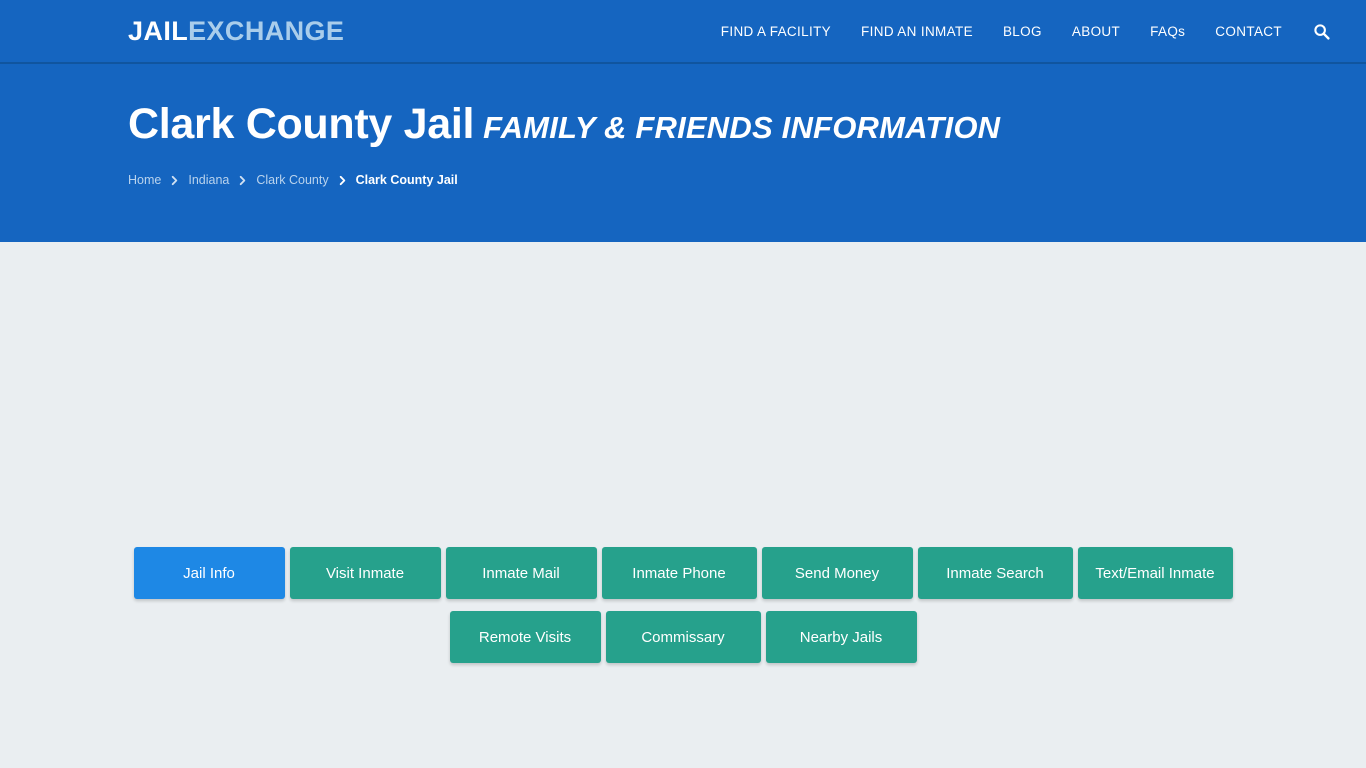 This screenshot has width=1366, height=768. Describe the element at coordinates (301, 124) in the screenshot. I see `page-title-facility: Clark County Jail` at that location.